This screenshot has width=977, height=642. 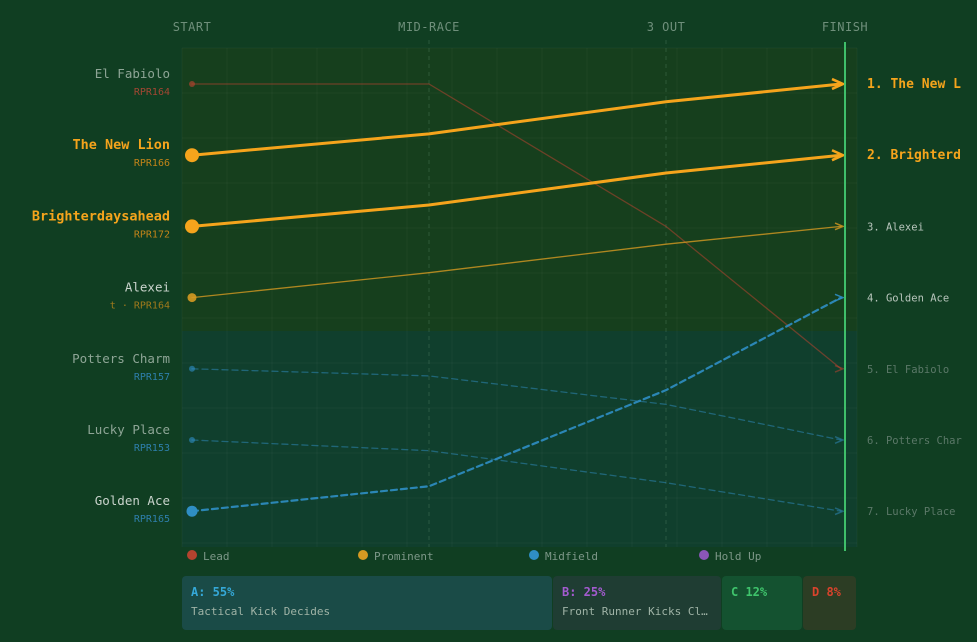 I want to click on scenario-label: A: 55%, so click(x=213, y=592).